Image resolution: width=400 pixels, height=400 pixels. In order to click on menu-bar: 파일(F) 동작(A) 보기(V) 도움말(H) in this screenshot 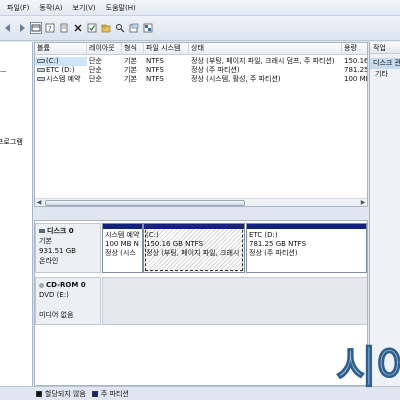, I will do `click(200, 8)`.